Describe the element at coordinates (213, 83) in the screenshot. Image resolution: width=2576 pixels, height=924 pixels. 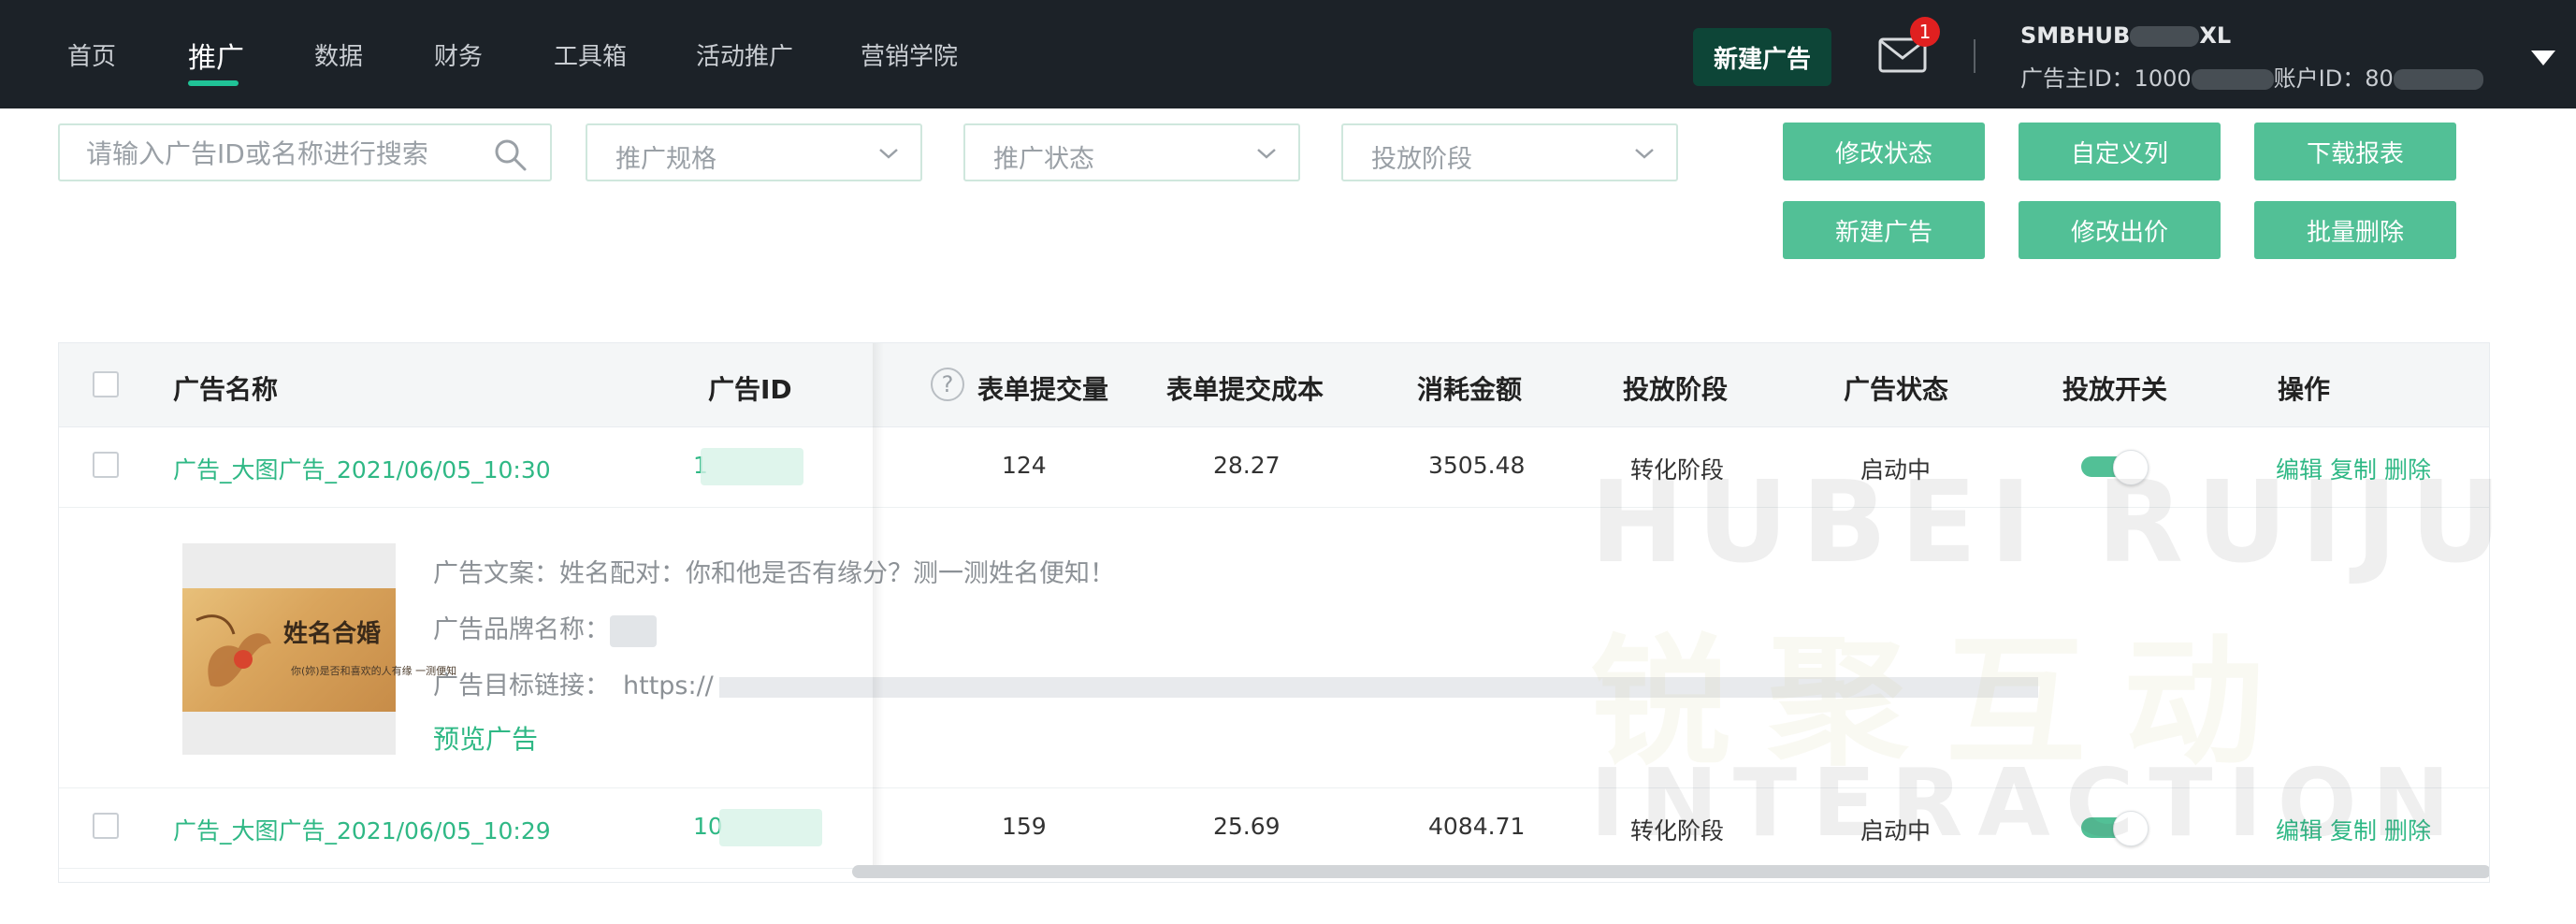
I see `nav-active-indicator` at that location.